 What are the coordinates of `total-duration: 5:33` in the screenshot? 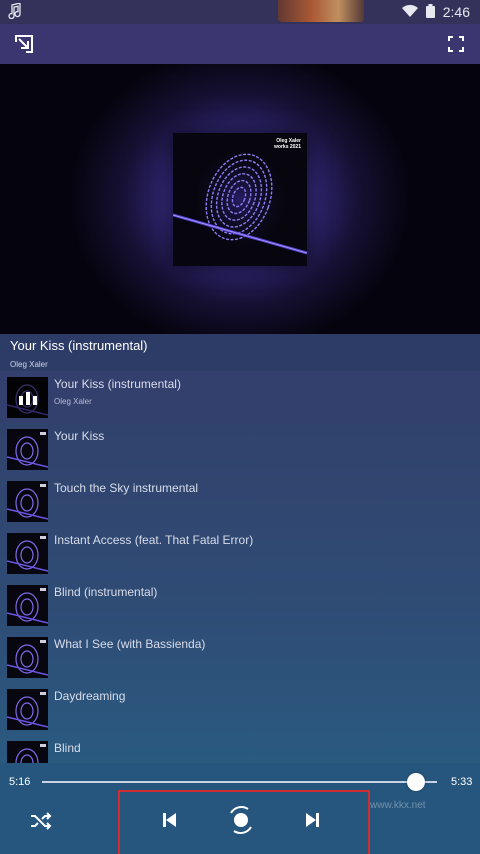 It's located at (462, 782).